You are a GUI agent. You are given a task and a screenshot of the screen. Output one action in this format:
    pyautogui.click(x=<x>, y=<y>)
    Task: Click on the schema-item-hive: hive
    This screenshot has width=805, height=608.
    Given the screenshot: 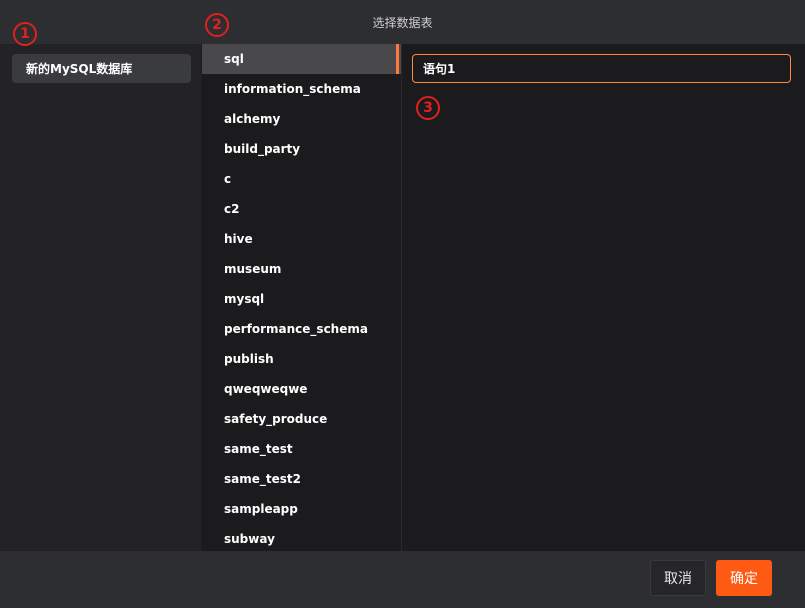 What is the action you would take?
    pyautogui.click(x=301, y=239)
    